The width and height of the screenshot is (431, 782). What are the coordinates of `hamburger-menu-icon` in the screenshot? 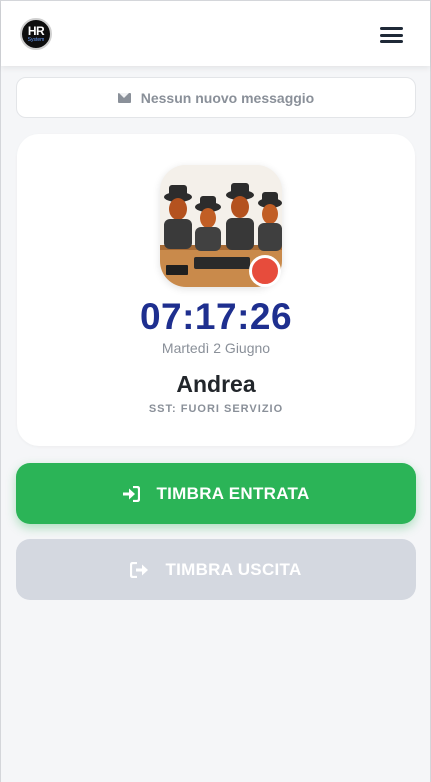 It's located at (391, 35).